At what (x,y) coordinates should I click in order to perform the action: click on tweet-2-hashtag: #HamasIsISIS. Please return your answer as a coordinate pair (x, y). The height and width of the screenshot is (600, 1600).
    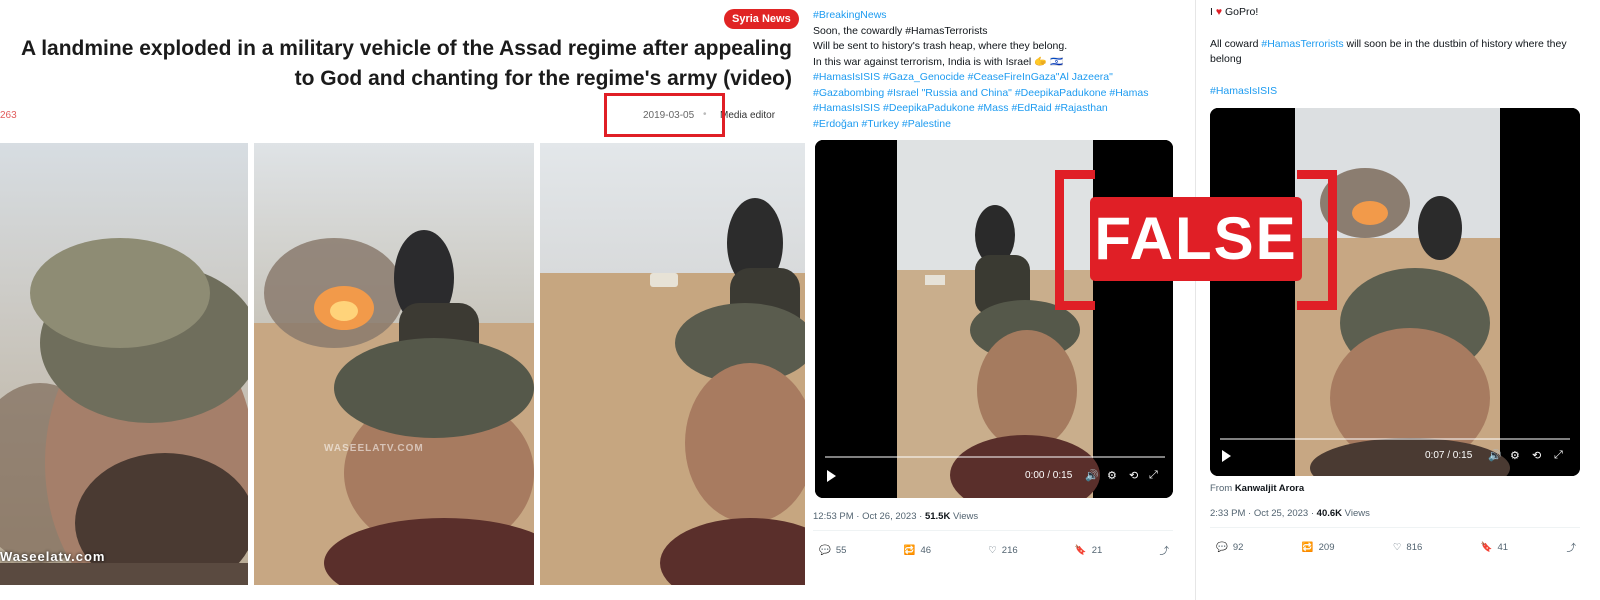
    Looking at the image, I should click on (1400, 92).